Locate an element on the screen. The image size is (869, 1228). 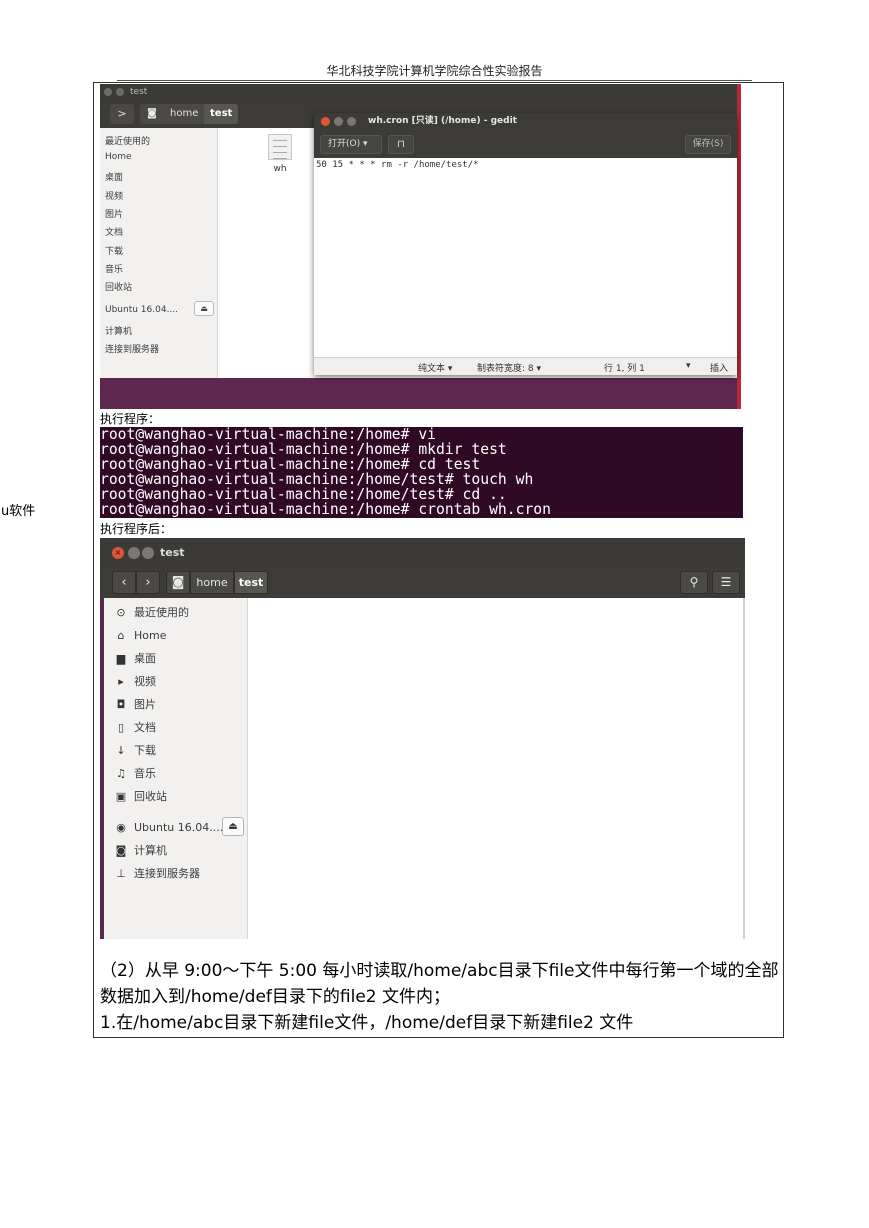
sidebar-item-downloads: ↓ 下载 is located at coordinates (135, 751).